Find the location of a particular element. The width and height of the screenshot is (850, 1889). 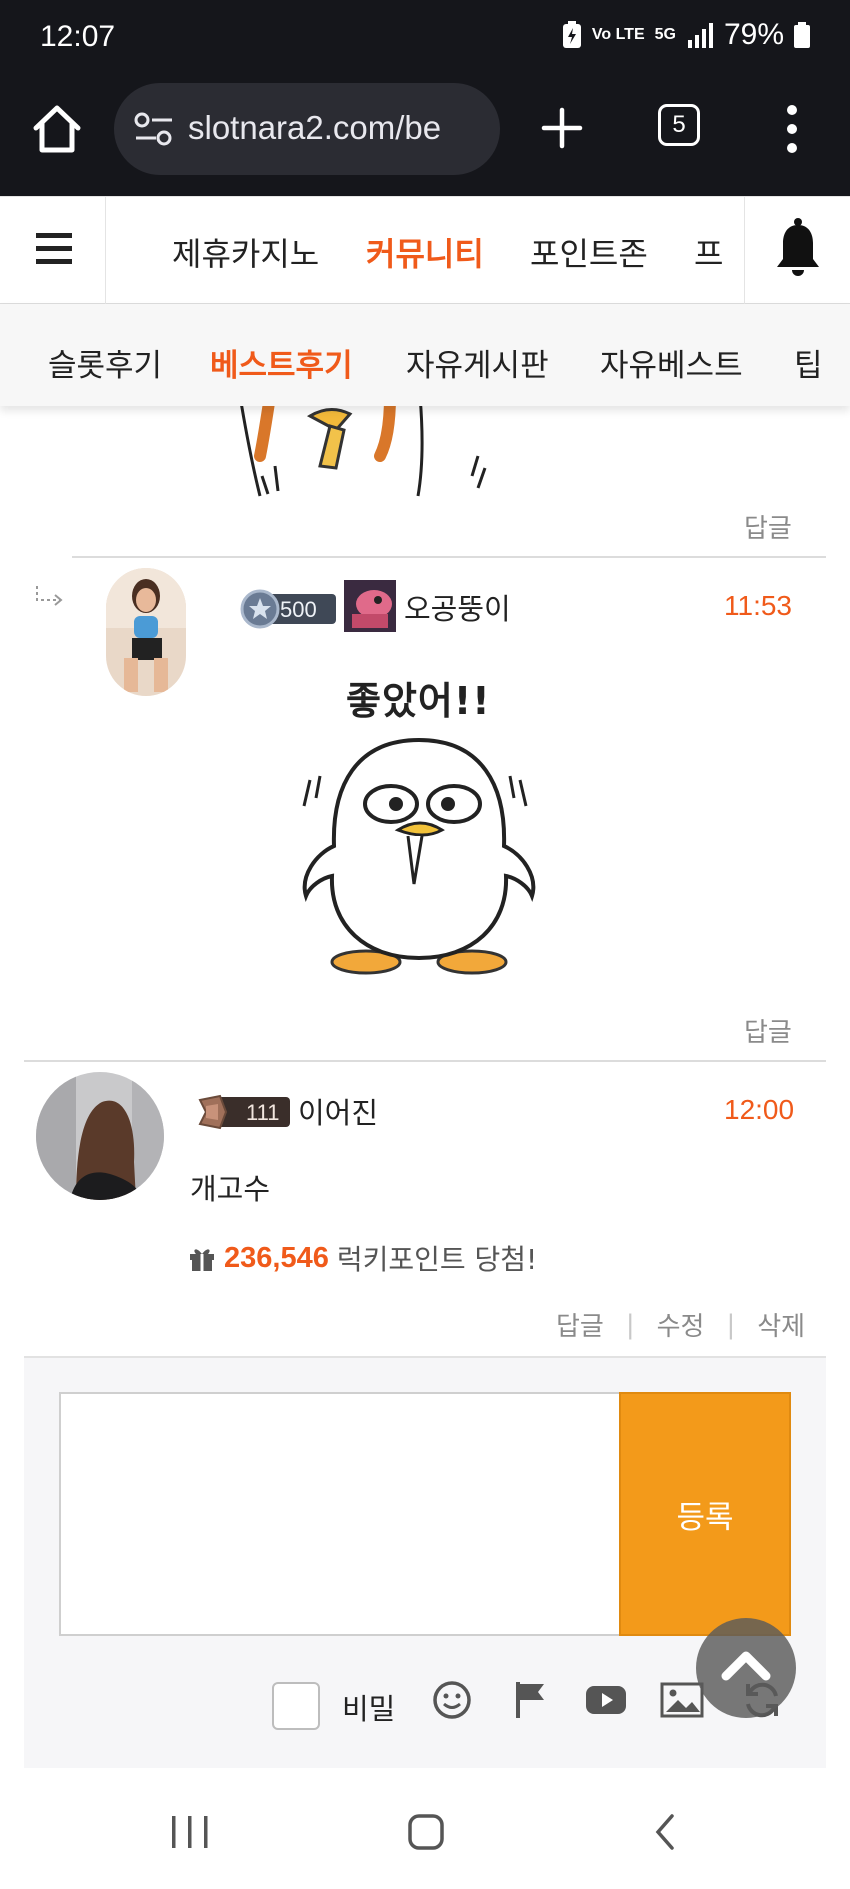

signal-icon is located at coordinates (700, 35).